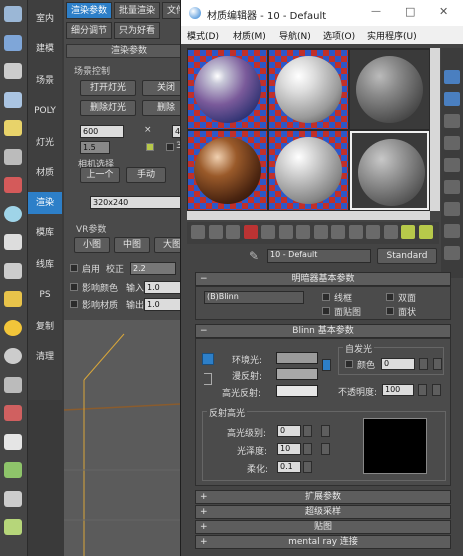 The image size is (463, 556). Describe the element at coordinates (108, 108) in the screenshot. I see `delete-lights-button: 删除灯光` at that location.